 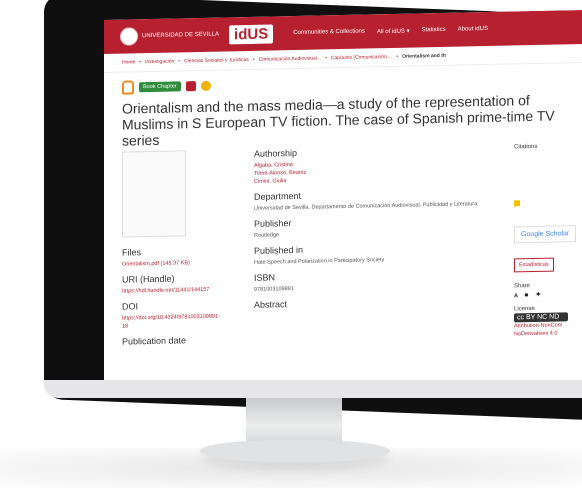 I want to click on license-link: Attribution-NonCom NoDerivatives 4.0, so click(x=548, y=329).